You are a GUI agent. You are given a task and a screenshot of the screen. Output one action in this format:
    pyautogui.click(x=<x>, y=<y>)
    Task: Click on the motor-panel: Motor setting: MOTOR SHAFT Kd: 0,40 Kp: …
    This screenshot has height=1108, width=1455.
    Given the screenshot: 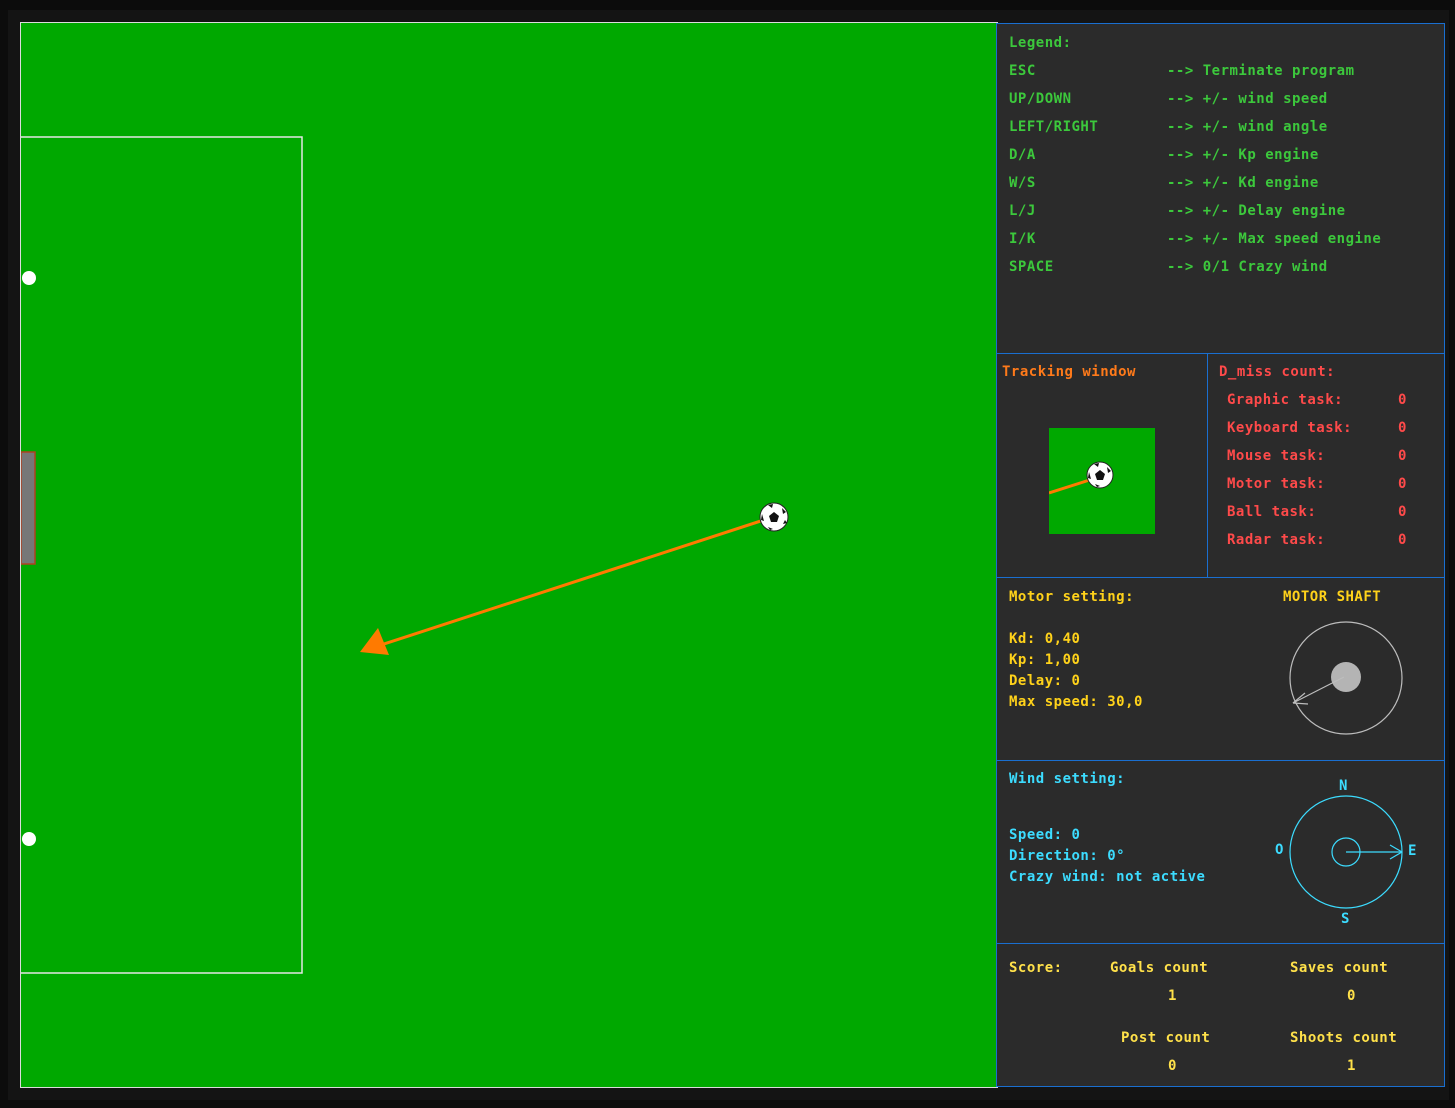 What is the action you would take?
    pyautogui.click(x=1220, y=669)
    